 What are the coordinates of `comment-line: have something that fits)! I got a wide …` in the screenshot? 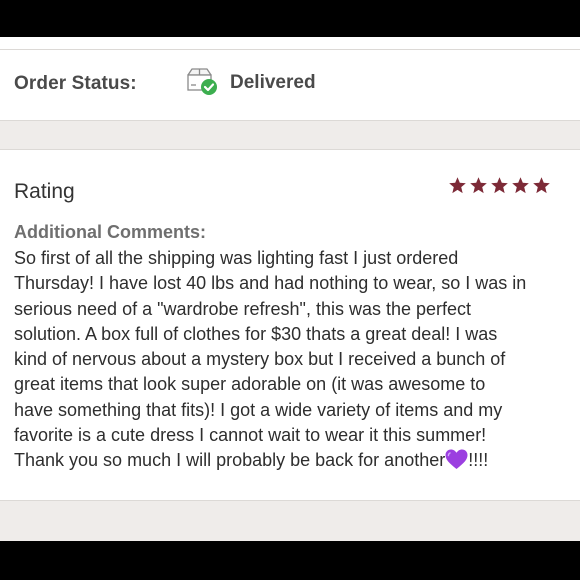 It's located at (258, 409).